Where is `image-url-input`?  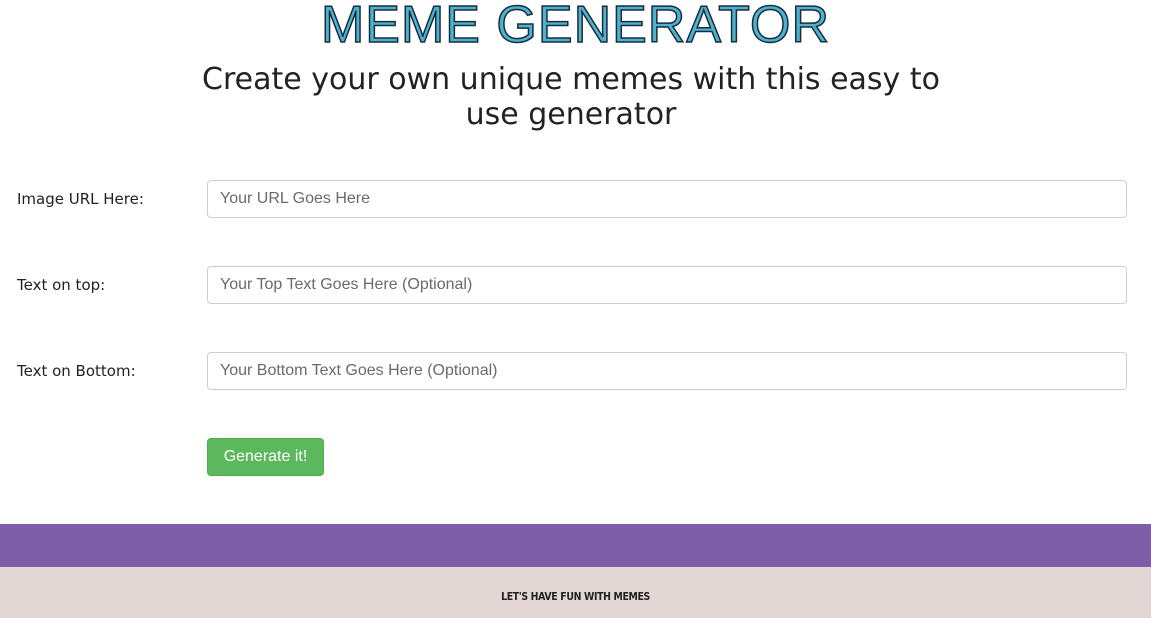
image-url-input is located at coordinates (667, 199).